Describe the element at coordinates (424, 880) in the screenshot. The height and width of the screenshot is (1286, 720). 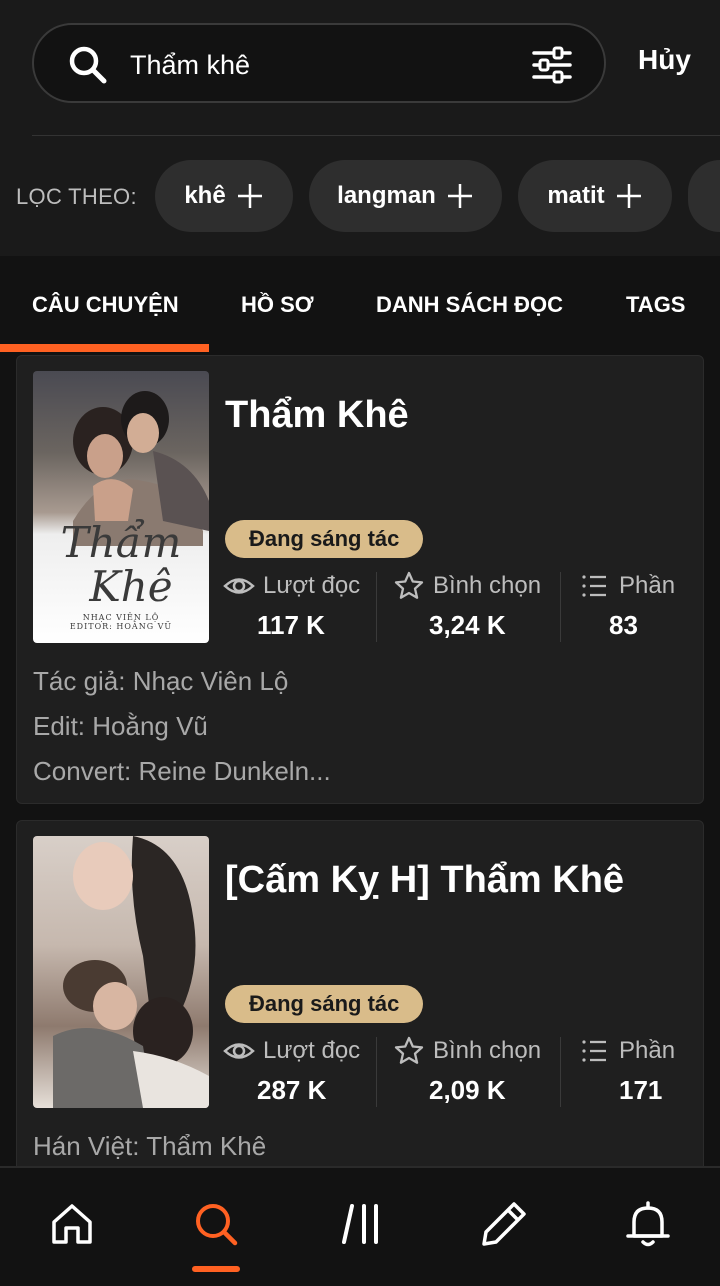
I see `story-title: [Cấm Kỵ H] Thẩm Khê` at that location.